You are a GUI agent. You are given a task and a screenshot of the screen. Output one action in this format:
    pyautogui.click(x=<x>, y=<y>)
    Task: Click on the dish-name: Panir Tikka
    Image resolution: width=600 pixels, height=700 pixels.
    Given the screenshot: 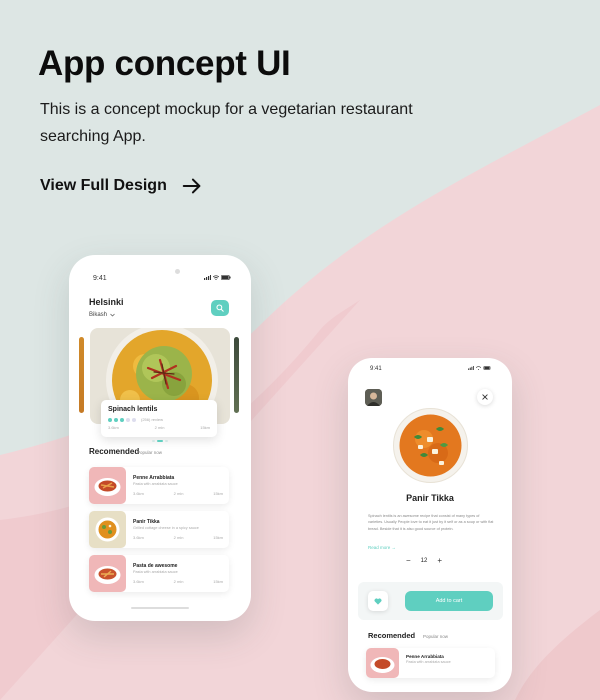 What is the action you would take?
    pyautogui.click(x=146, y=522)
    